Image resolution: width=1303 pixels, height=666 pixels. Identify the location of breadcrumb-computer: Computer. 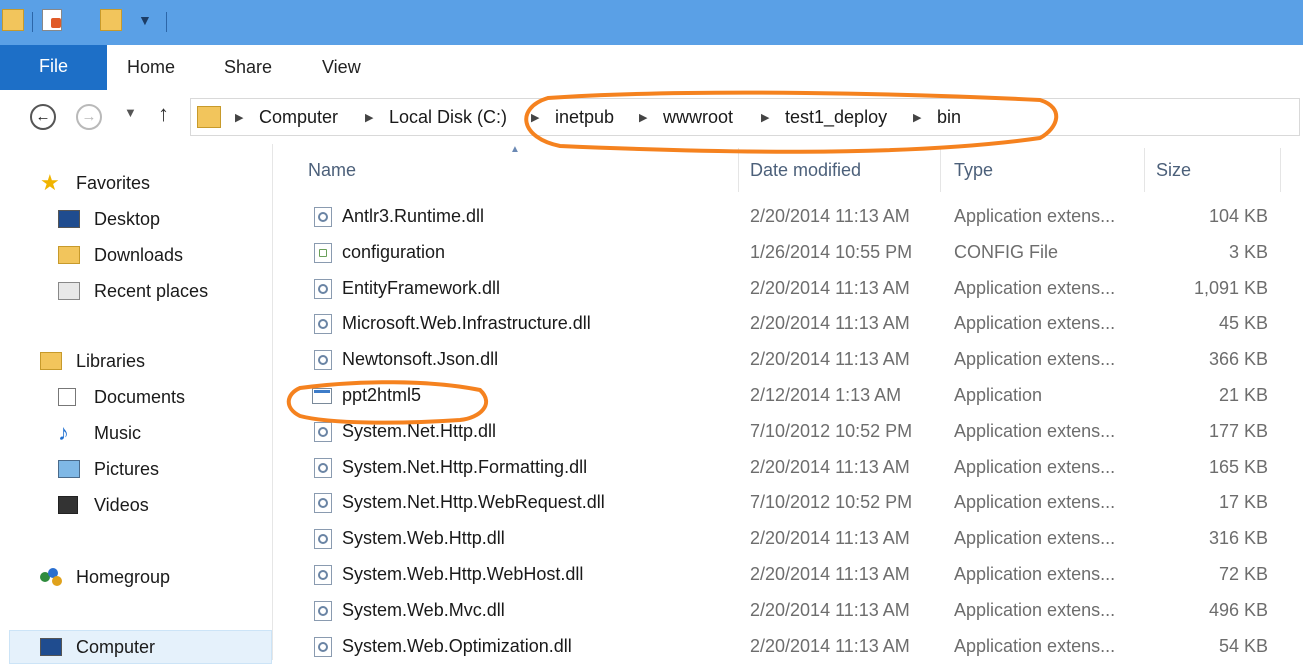
(298, 117).